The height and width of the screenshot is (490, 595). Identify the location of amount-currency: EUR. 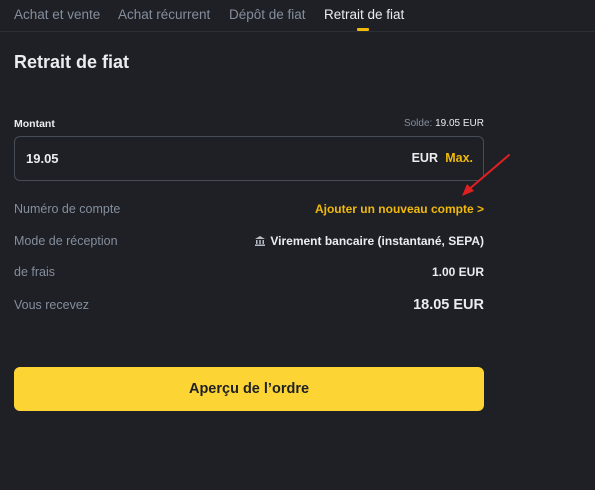
(424, 158).